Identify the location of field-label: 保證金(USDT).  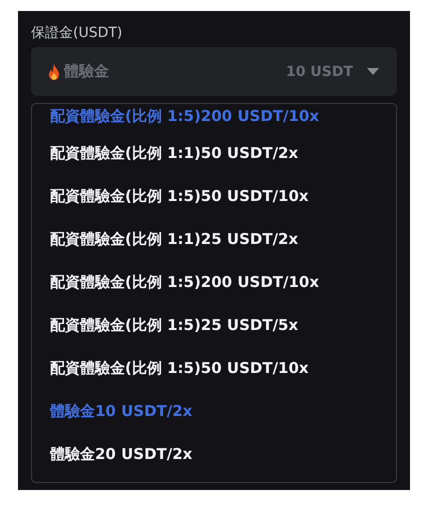
(77, 33).